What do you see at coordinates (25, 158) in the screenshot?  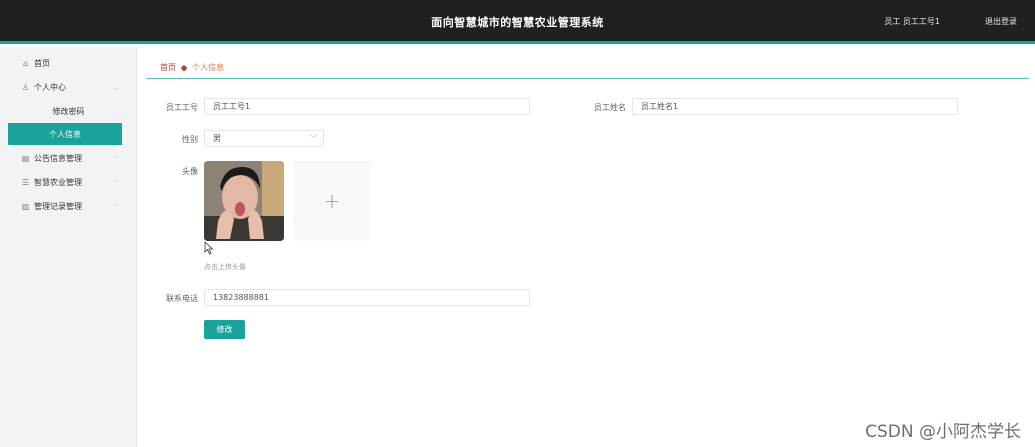 I see `notice-icon: ▤` at bounding box center [25, 158].